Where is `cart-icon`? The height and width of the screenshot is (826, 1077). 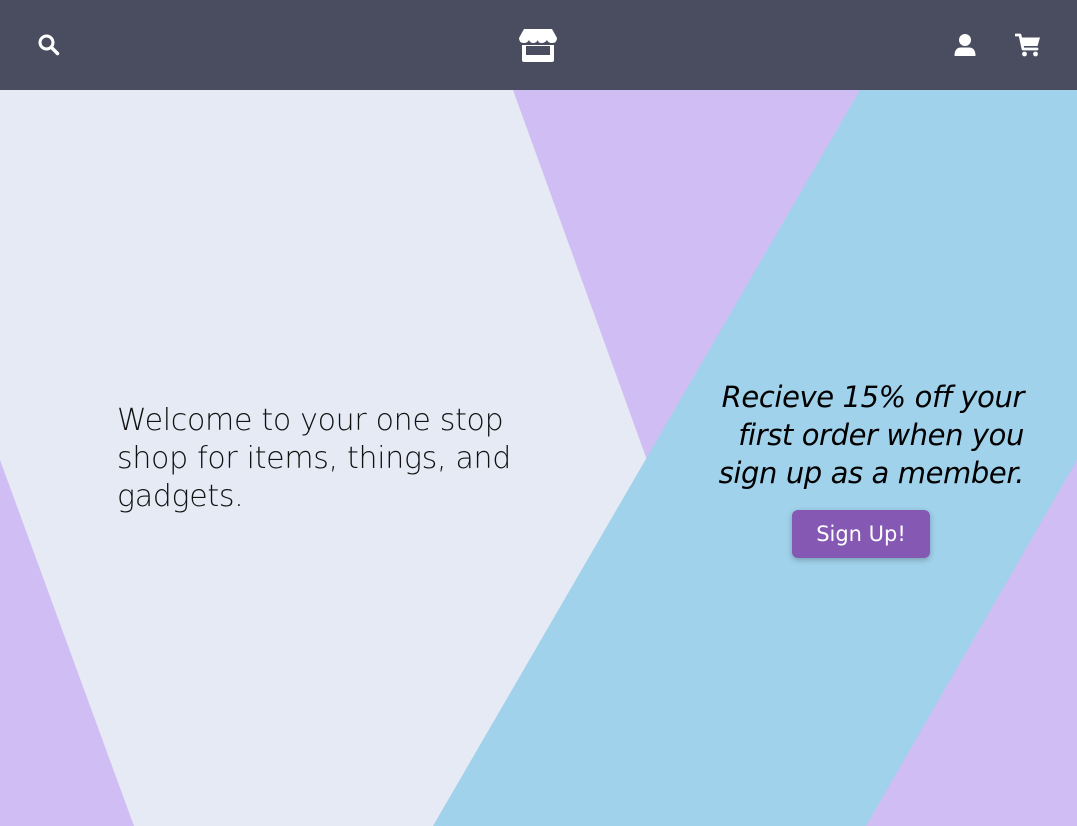 cart-icon is located at coordinates (1028, 45).